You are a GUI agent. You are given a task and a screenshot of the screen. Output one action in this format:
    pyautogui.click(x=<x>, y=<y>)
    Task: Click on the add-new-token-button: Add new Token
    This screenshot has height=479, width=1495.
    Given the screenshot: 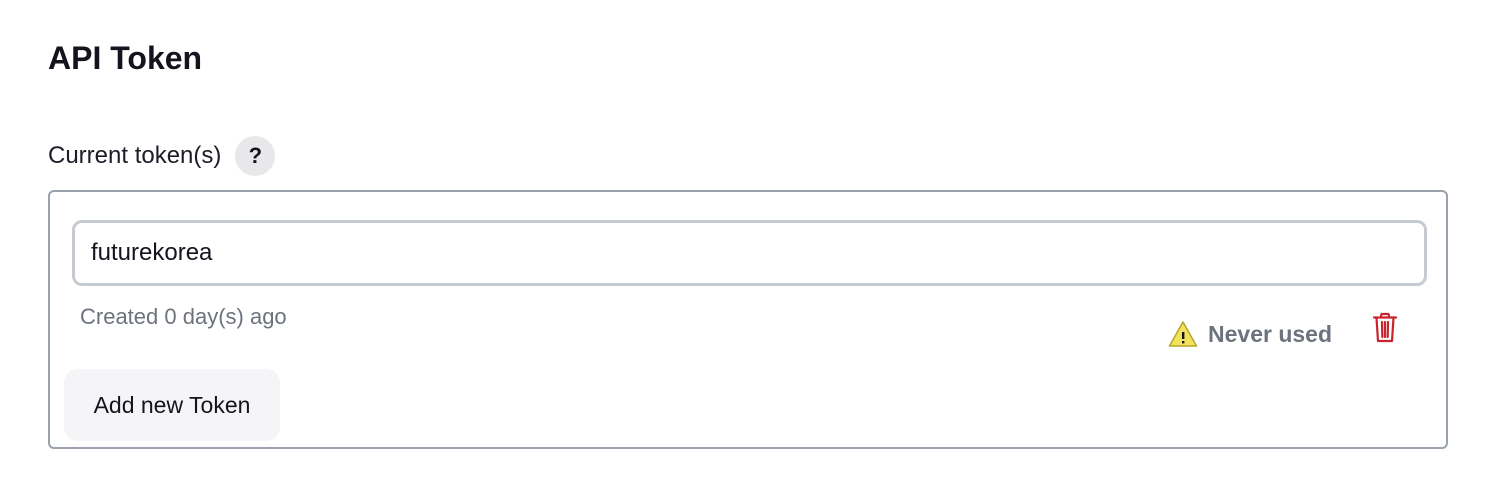 What is the action you would take?
    pyautogui.click(x=172, y=405)
    